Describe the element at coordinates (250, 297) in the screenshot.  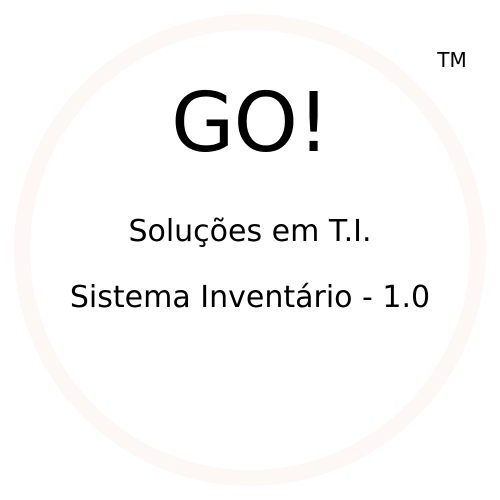
I see `system-name-version: Sistema Inventário - 1.0` at that location.